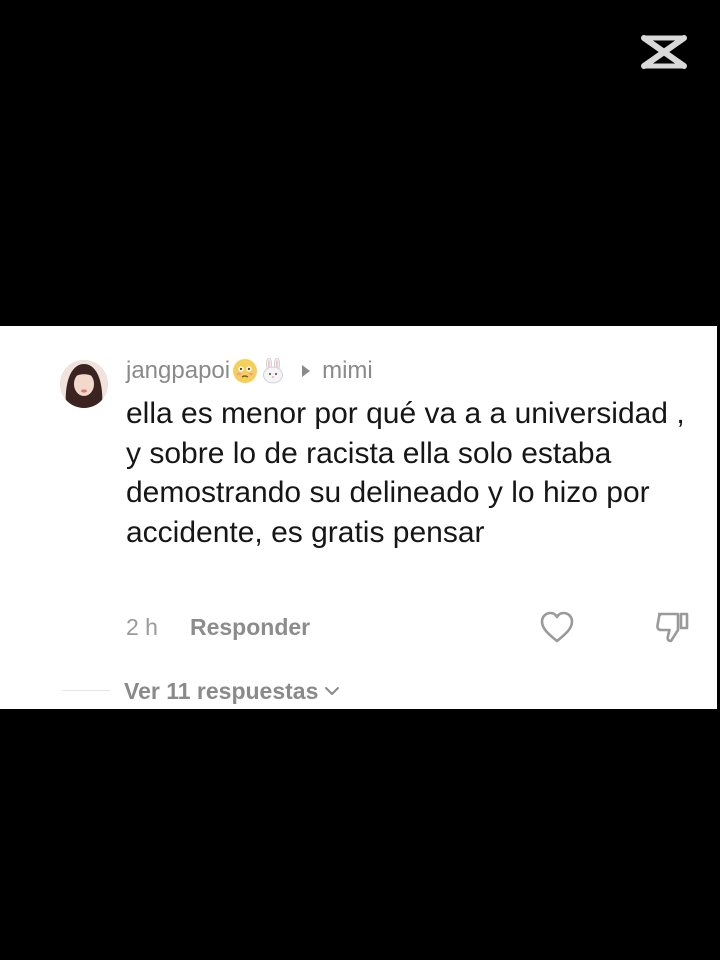 The image size is (720, 960). What do you see at coordinates (245, 371) in the screenshot?
I see `flushed-face-icon` at bounding box center [245, 371].